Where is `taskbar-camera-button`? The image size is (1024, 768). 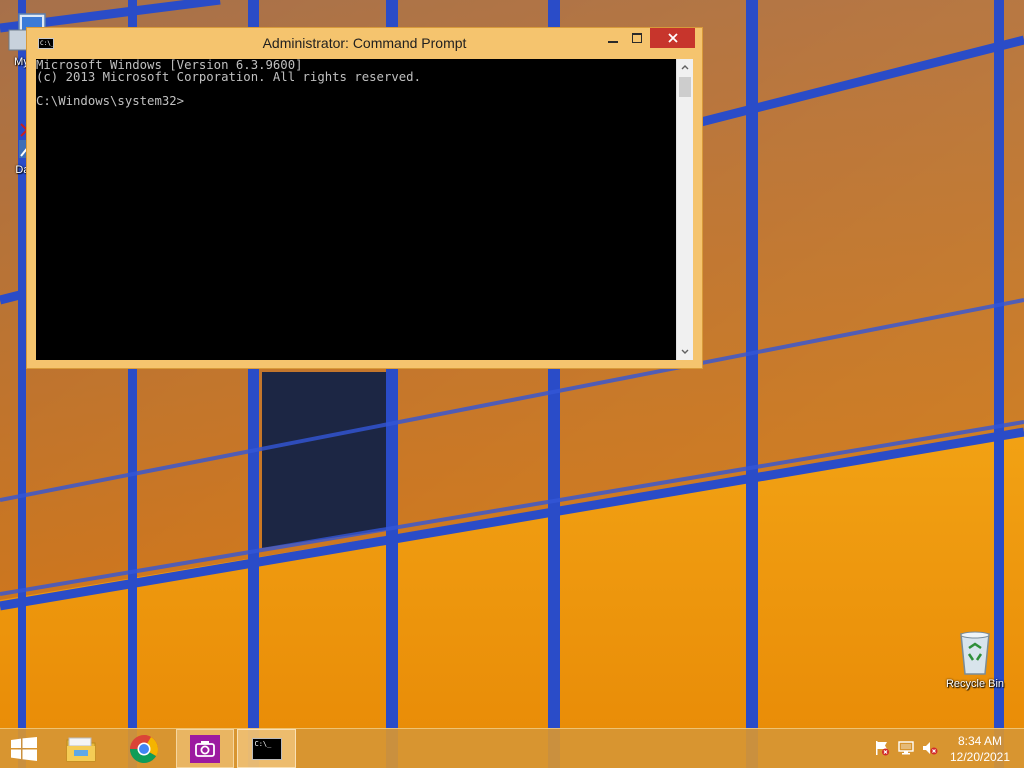
taskbar-camera-button is located at coordinates (205, 748).